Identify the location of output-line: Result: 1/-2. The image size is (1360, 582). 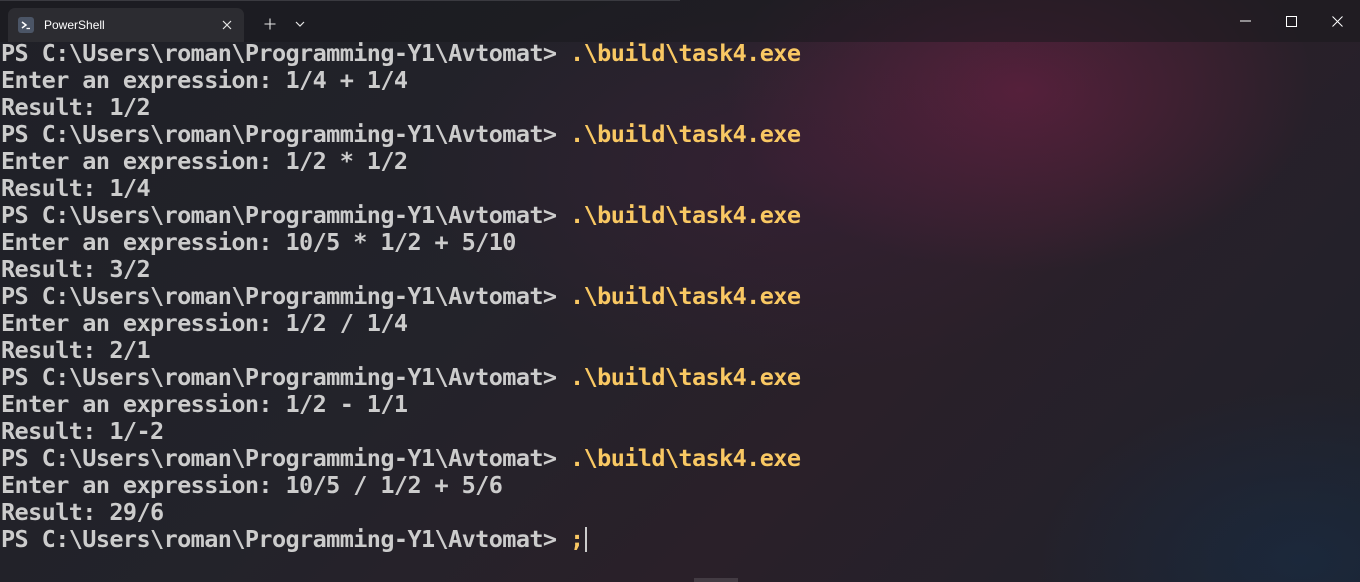
(82, 431).